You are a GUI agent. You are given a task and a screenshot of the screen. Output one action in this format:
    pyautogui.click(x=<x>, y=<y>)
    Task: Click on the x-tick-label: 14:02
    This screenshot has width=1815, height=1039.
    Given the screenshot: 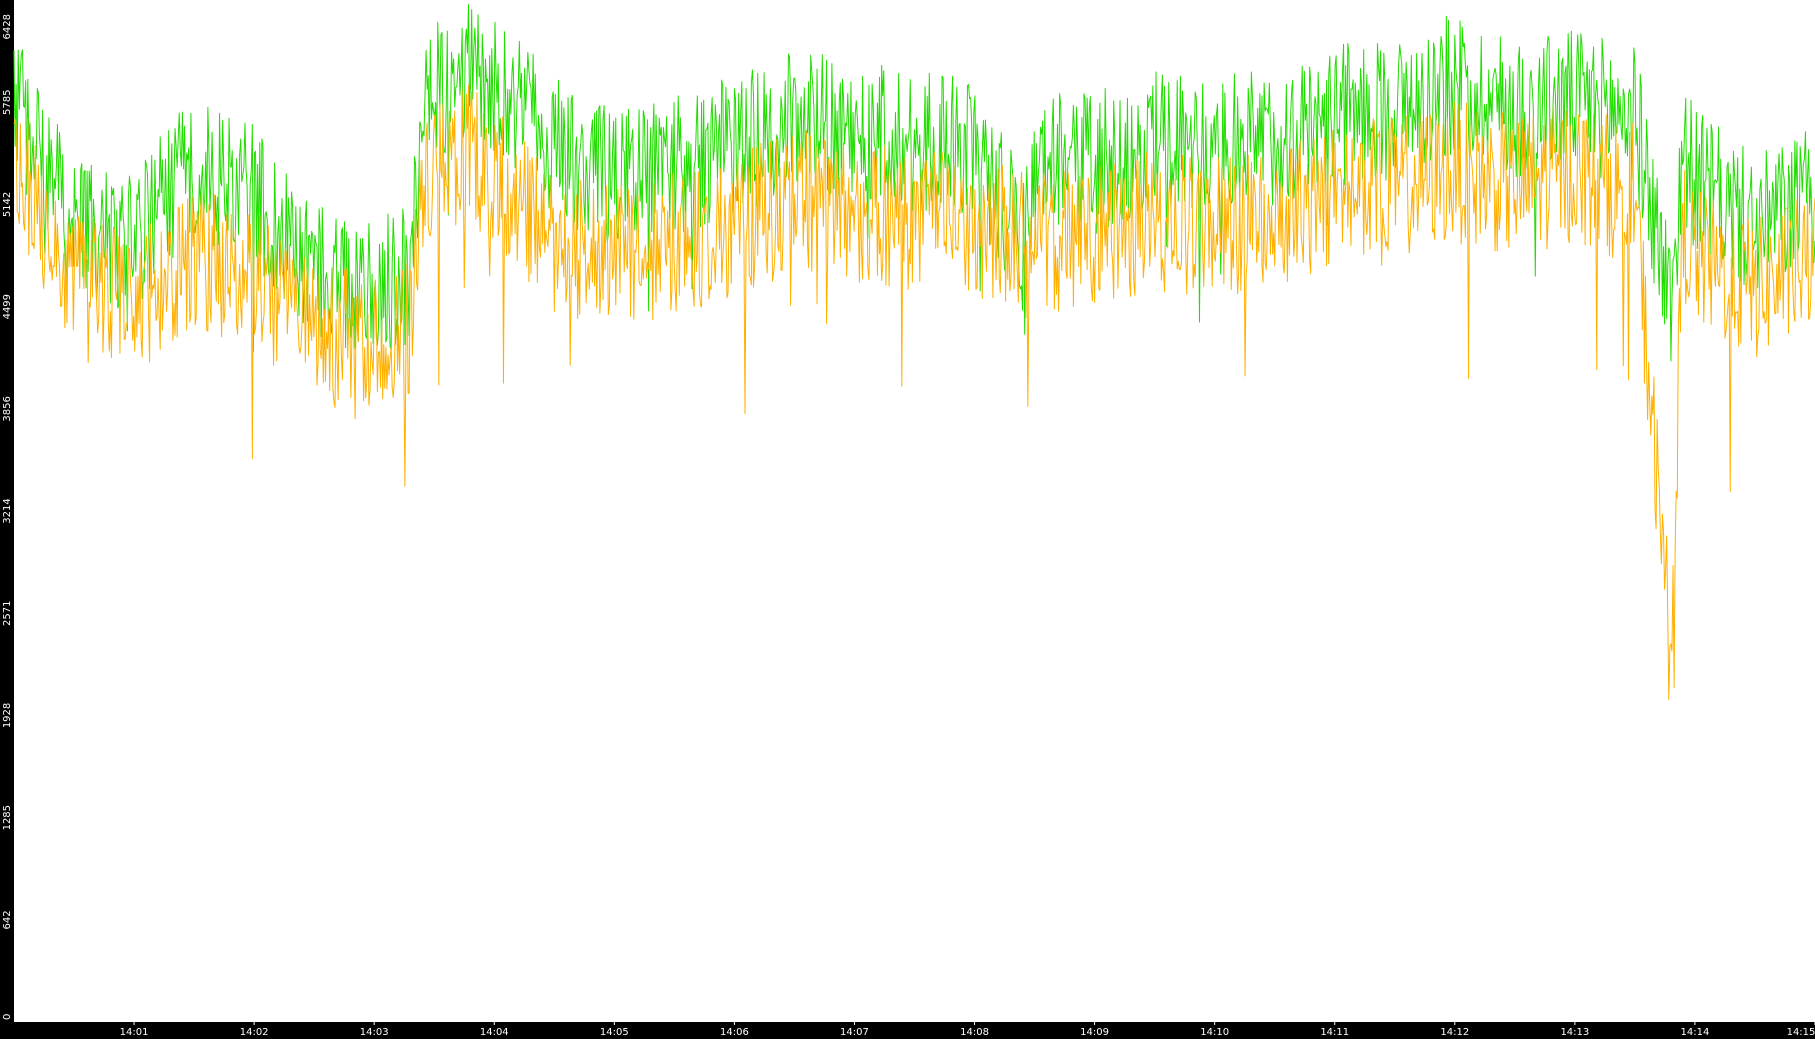 What is the action you would take?
    pyautogui.click(x=254, y=1032)
    